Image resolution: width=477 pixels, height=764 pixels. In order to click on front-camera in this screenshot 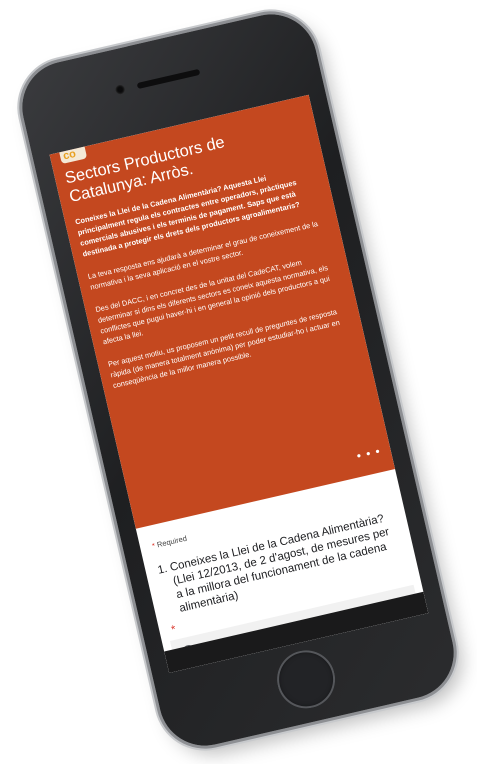, I will do `click(120, 89)`.